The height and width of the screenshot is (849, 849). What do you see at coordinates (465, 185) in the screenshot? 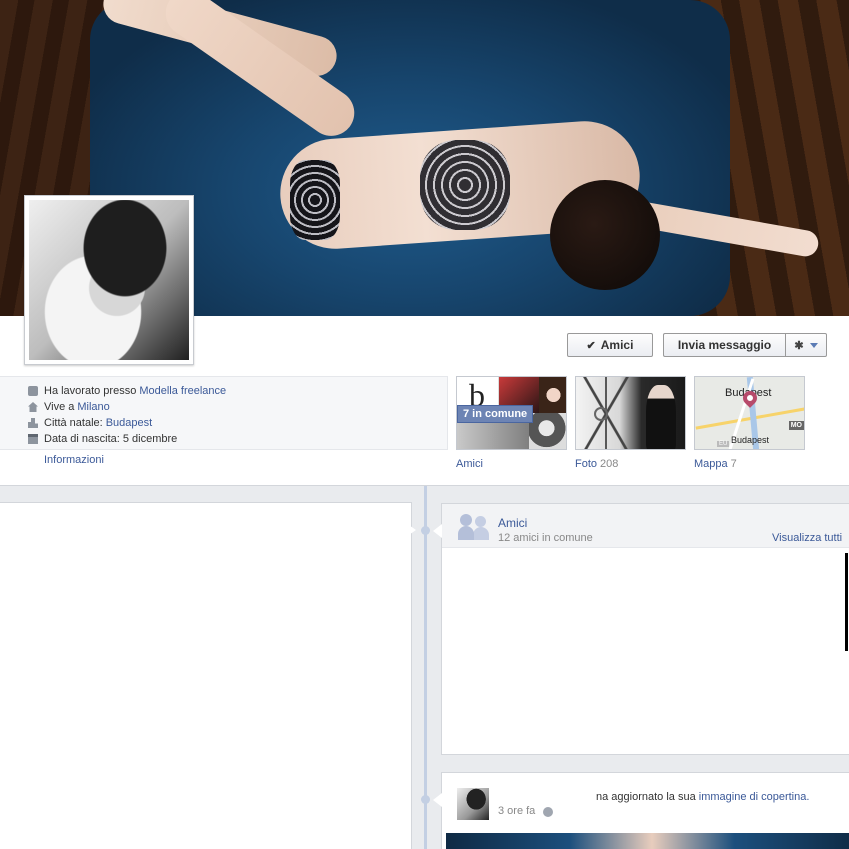
I see `cover-figure-top` at bounding box center [465, 185].